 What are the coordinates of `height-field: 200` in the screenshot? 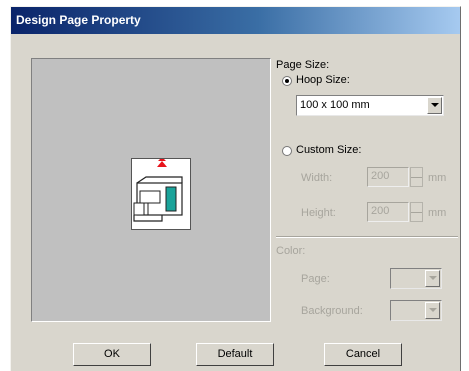 It's located at (388, 212).